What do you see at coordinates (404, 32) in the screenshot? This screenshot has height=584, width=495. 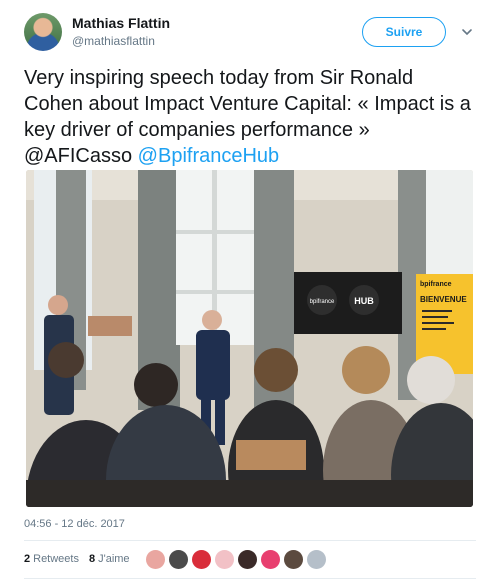 I see `follow-button: Suivre` at bounding box center [404, 32].